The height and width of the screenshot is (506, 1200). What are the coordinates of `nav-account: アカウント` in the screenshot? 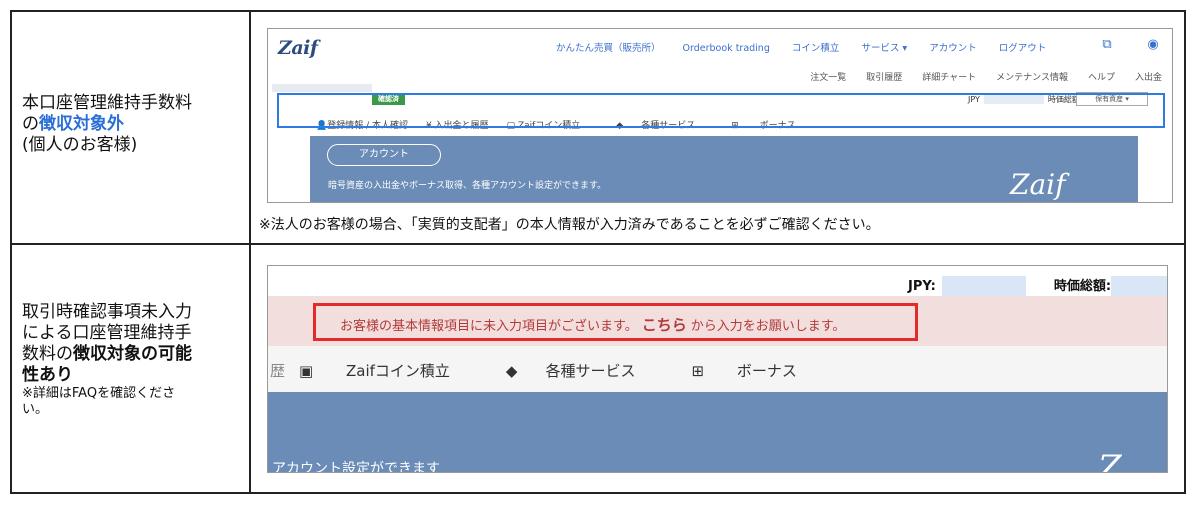 It's located at (953, 48).